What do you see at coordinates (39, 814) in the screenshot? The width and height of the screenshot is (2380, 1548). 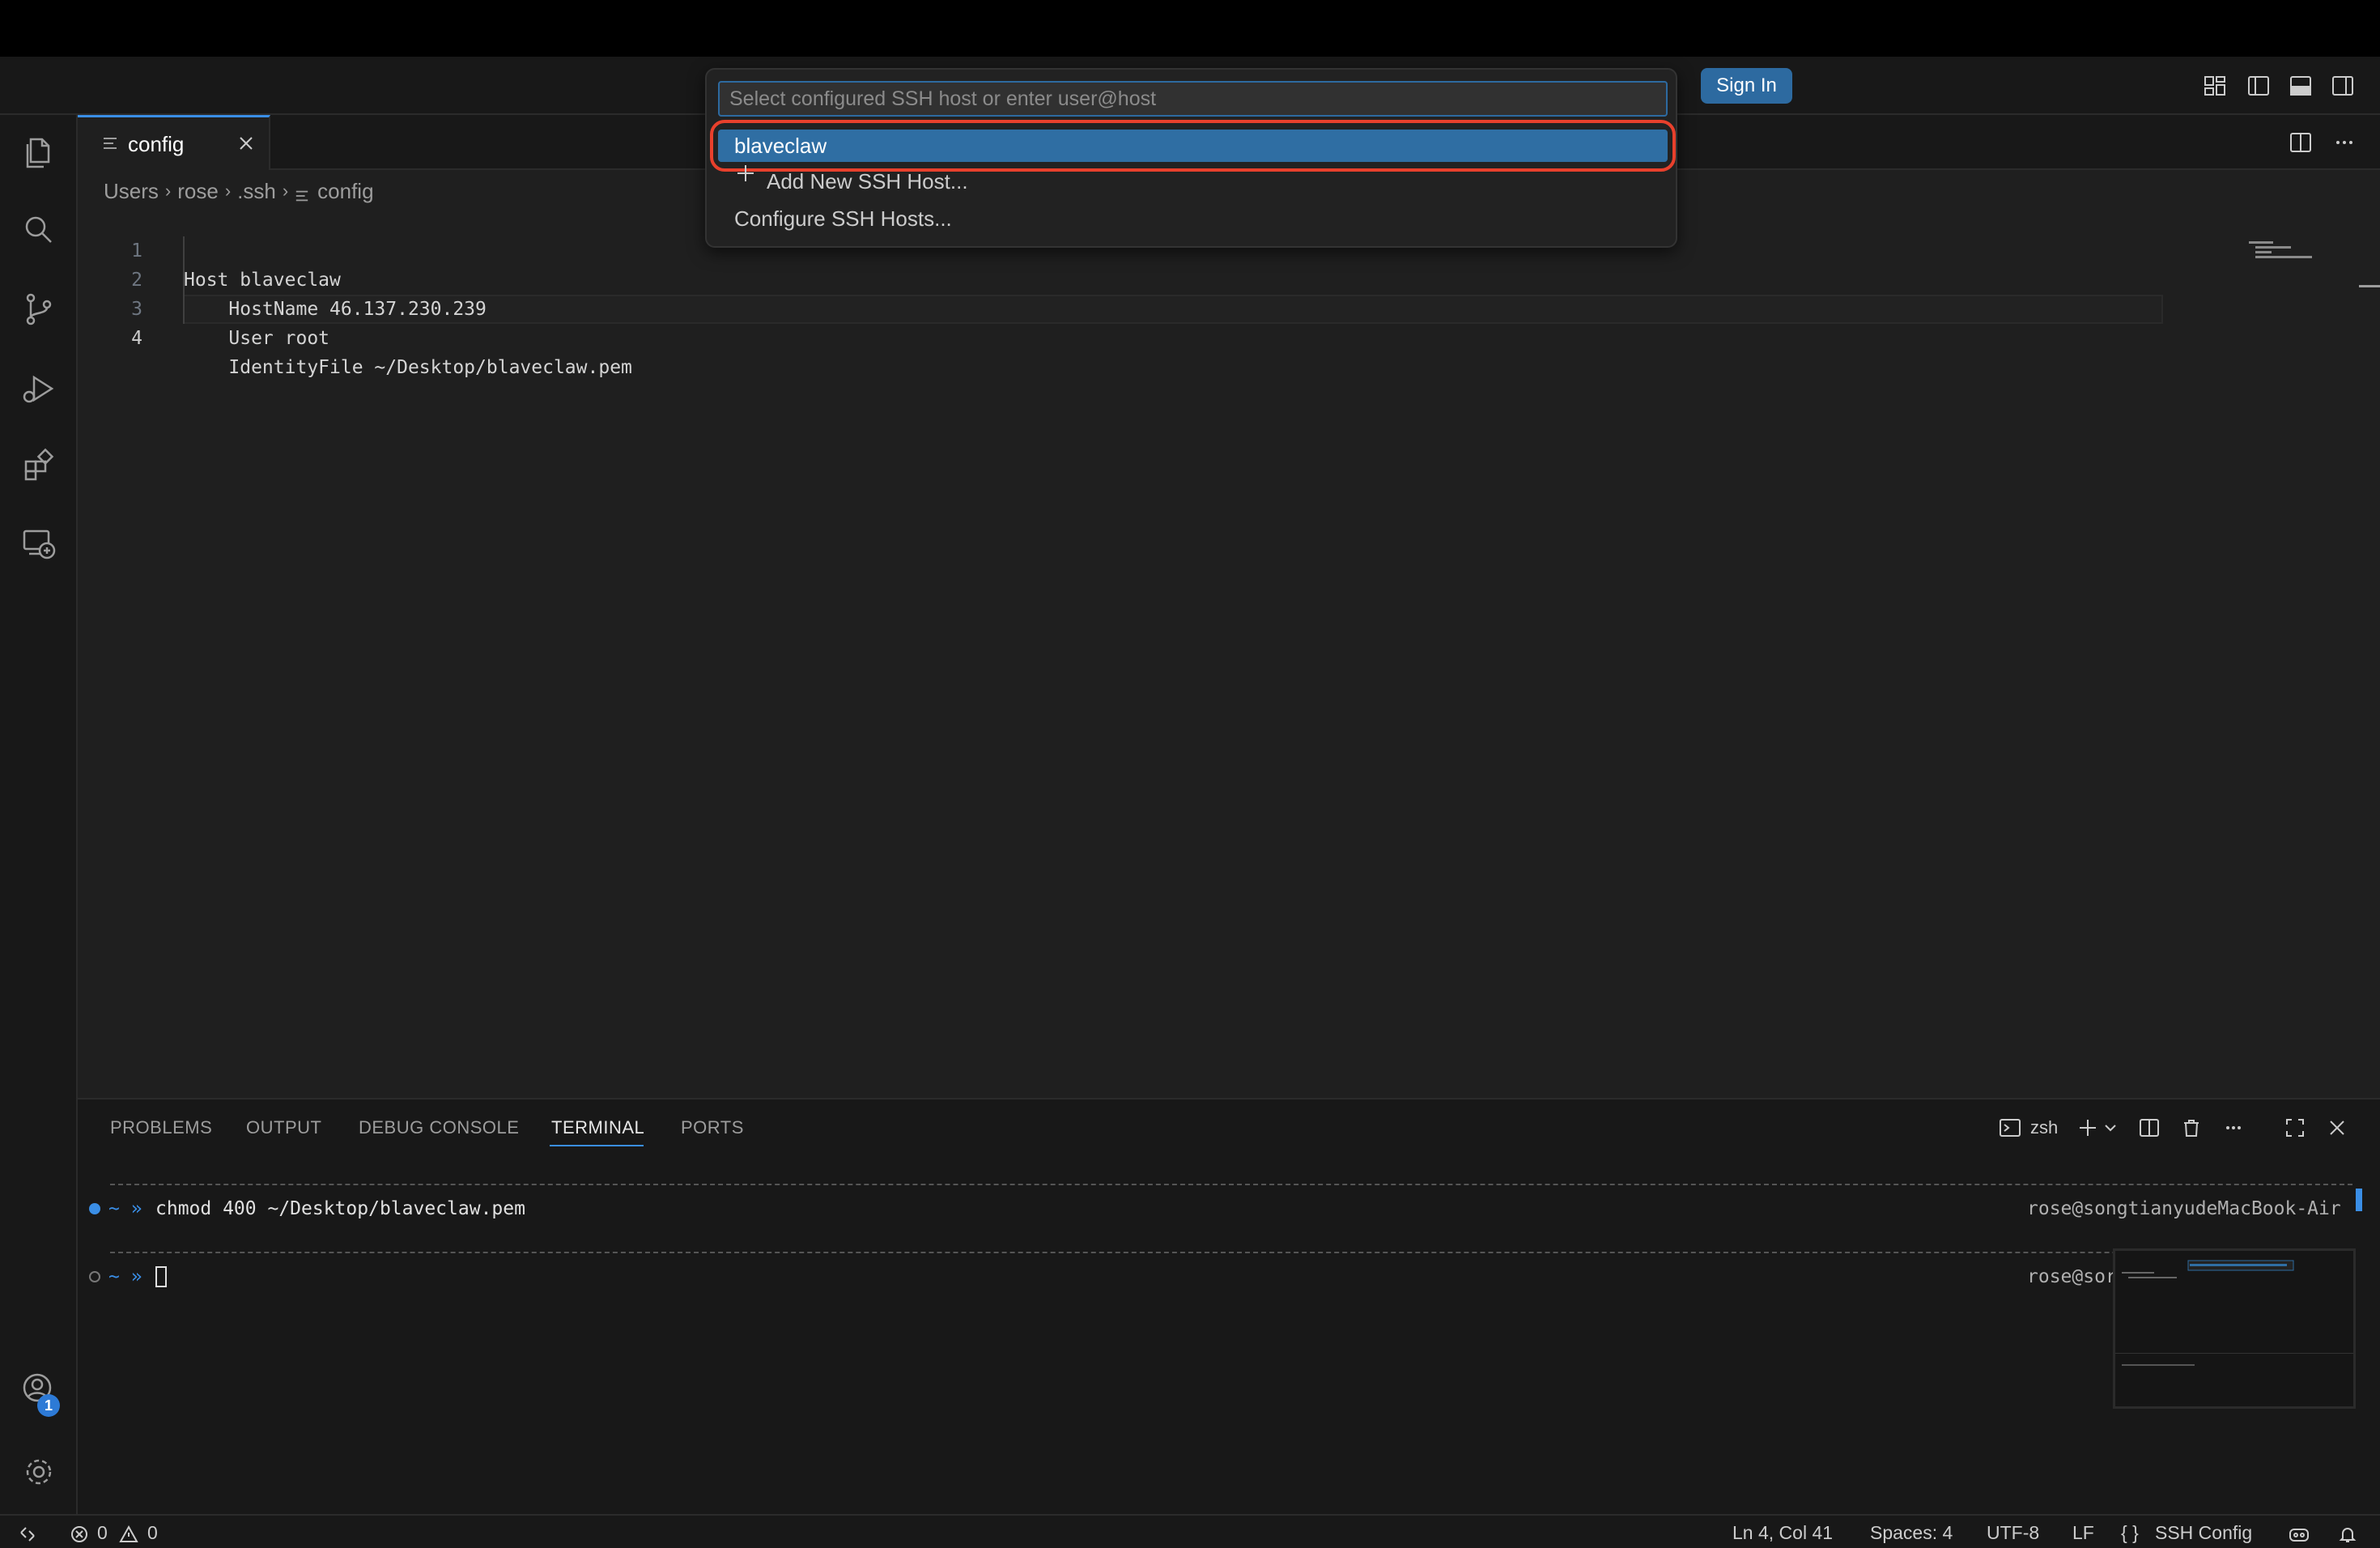 I see `activity-bar: 1` at bounding box center [39, 814].